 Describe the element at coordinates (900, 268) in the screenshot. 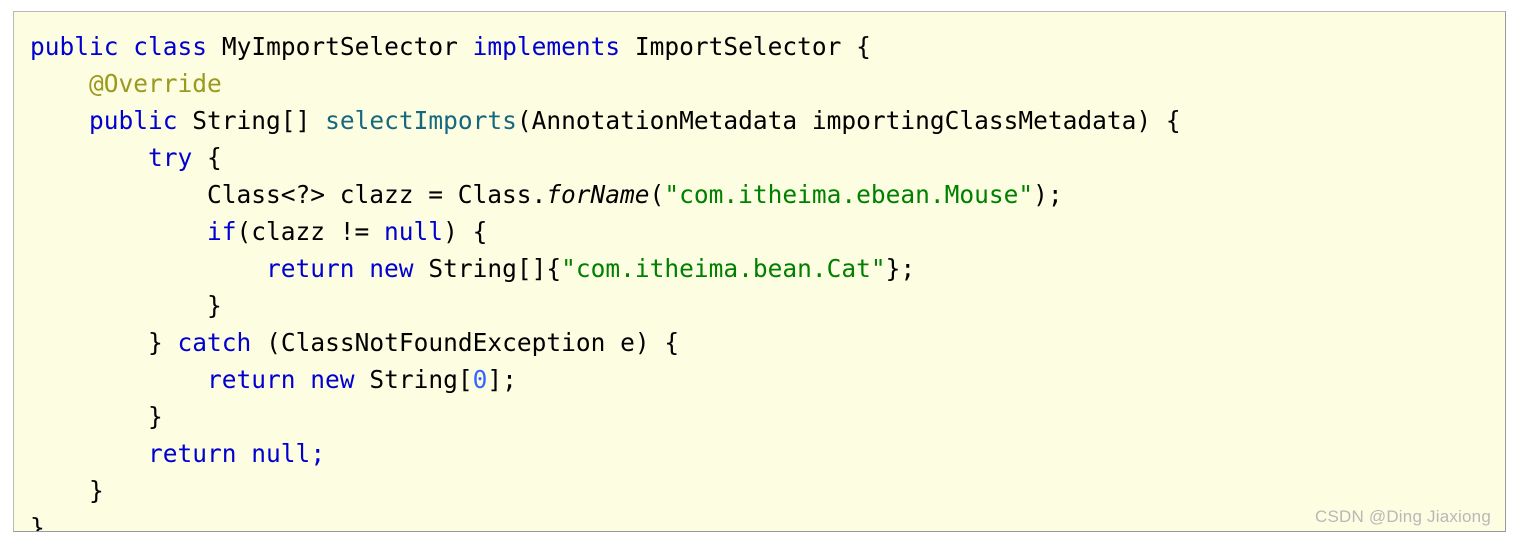

I see `array-end: };` at that location.